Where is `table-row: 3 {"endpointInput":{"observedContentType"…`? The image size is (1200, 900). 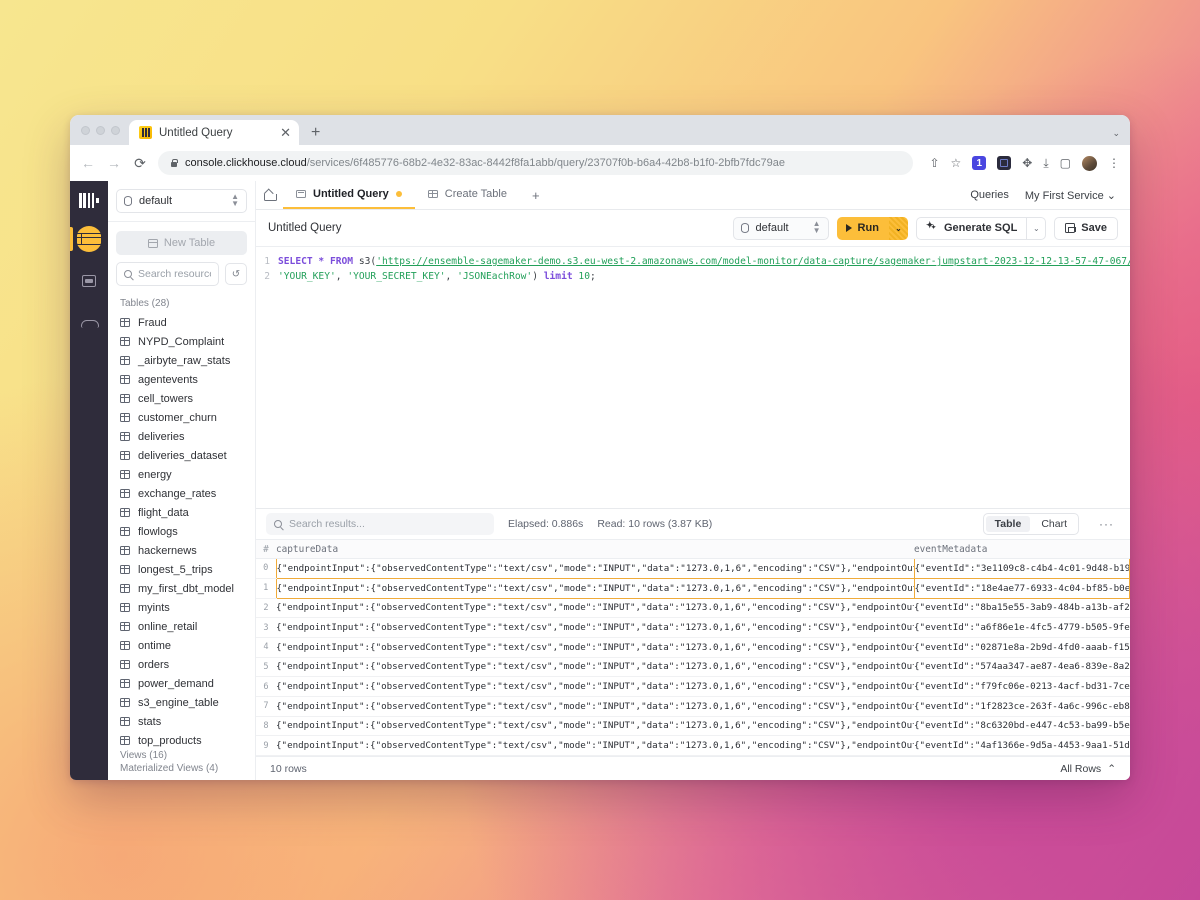 table-row: 3 {"endpointInput":{"observedContentType"… is located at coordinates (693, 627).